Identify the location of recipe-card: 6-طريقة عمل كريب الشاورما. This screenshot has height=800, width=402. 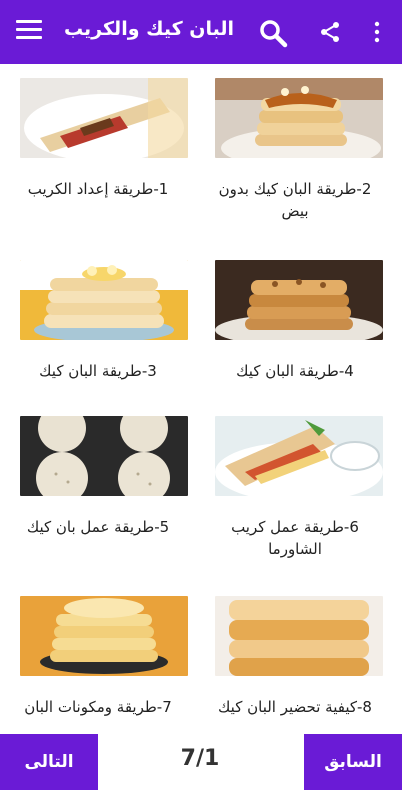
(295, 487).